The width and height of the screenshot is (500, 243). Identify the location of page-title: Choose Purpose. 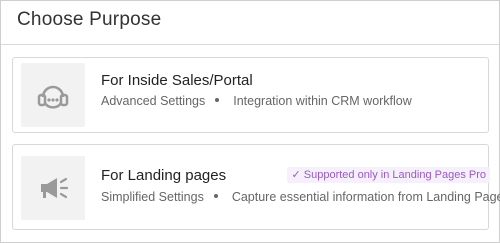
(89, 19).